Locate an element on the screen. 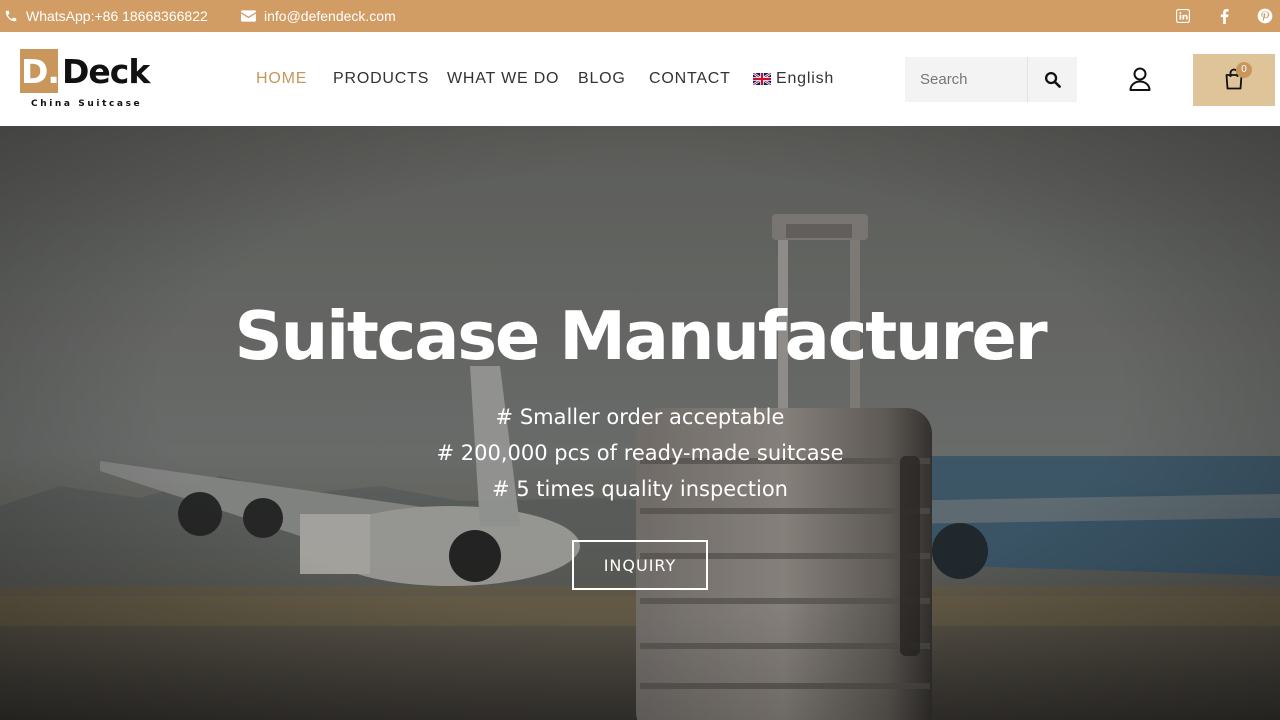 The width and height of the screenshot is (1280, 720). email-text: info@defendeck.com is located at coordinates (330, 16).